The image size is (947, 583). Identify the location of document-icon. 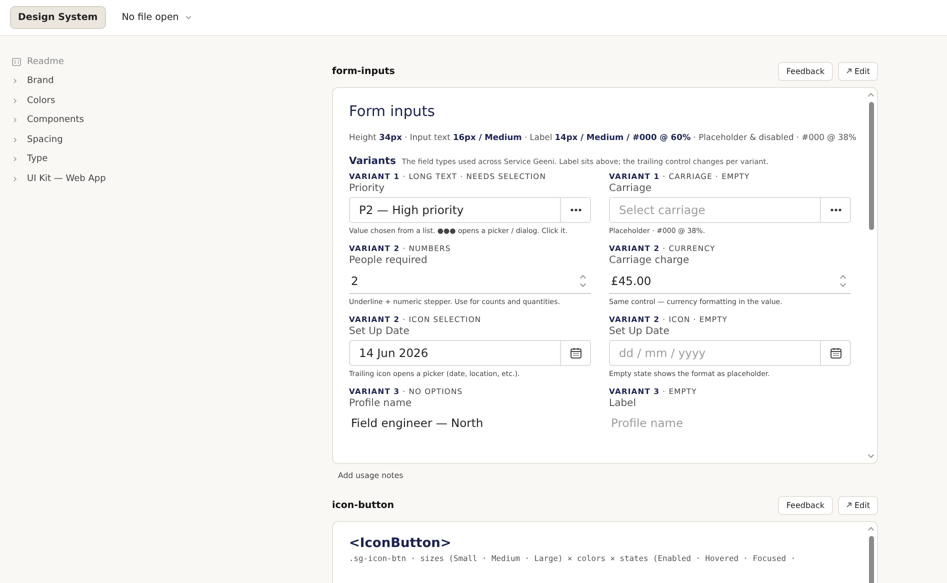
(16, 62).